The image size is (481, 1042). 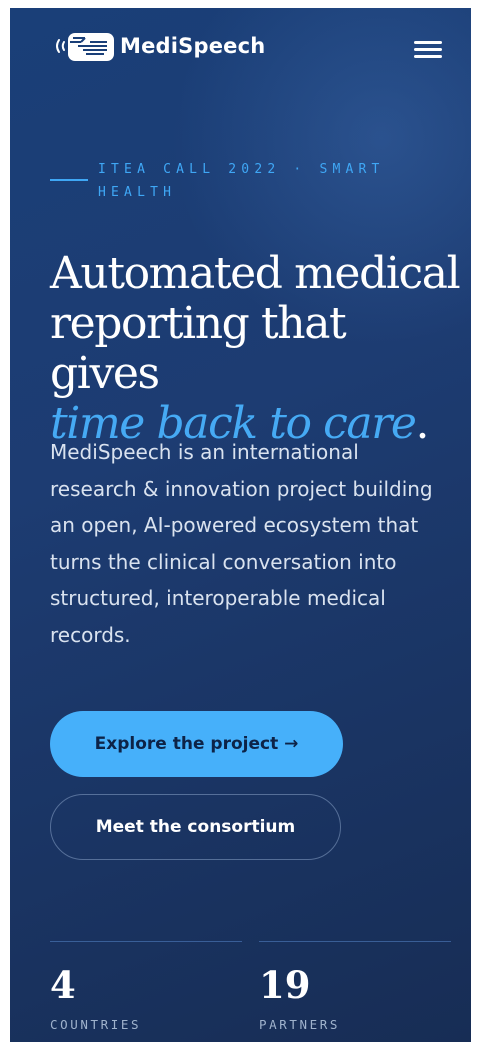 What do you see at coordinates (96, 1024) in the screenshot?
I see `stat-label: COUNTRIES` at bounding box center [96, 1024].